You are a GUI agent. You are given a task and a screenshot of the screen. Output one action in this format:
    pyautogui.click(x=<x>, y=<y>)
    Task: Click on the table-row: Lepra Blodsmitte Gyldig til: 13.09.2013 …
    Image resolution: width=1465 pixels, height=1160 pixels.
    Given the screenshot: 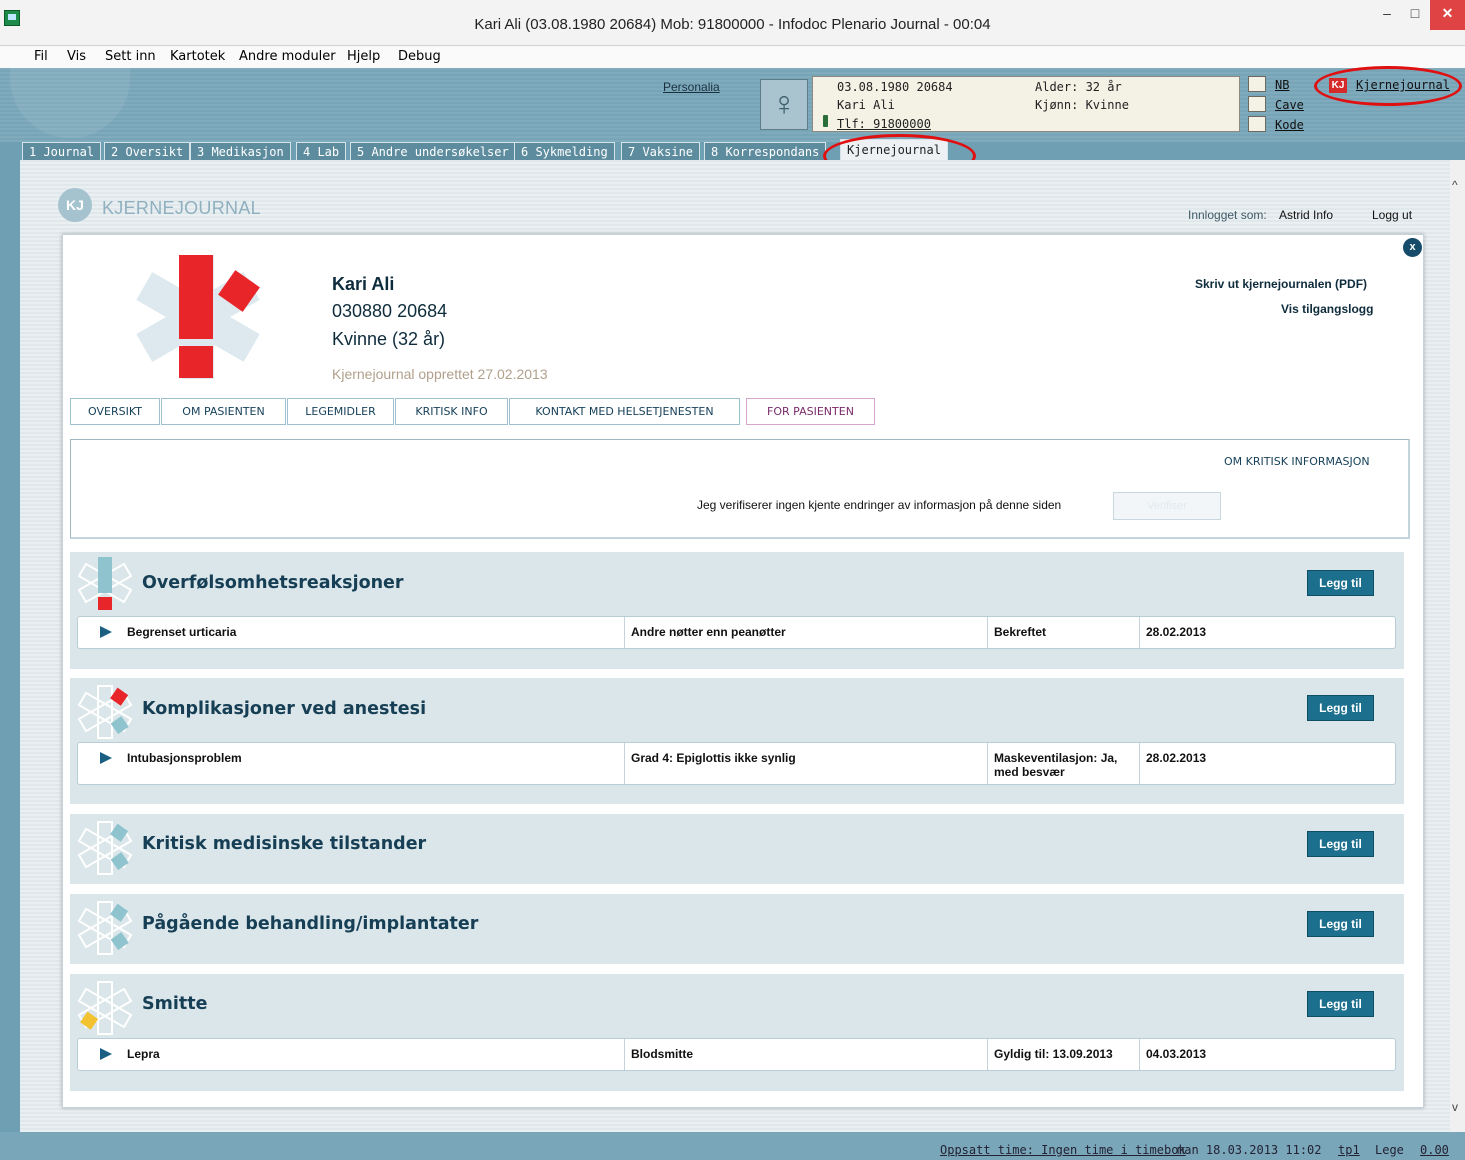 What is the action you would take?
    pyautogui.click(x=736, y=1054)
    